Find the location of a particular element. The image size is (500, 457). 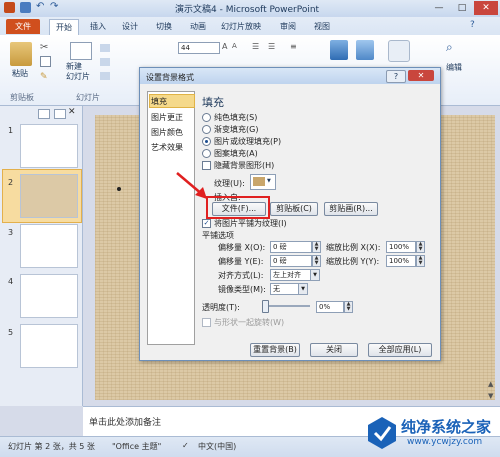

radio-solid-fill is located at coordinates (206, 117).